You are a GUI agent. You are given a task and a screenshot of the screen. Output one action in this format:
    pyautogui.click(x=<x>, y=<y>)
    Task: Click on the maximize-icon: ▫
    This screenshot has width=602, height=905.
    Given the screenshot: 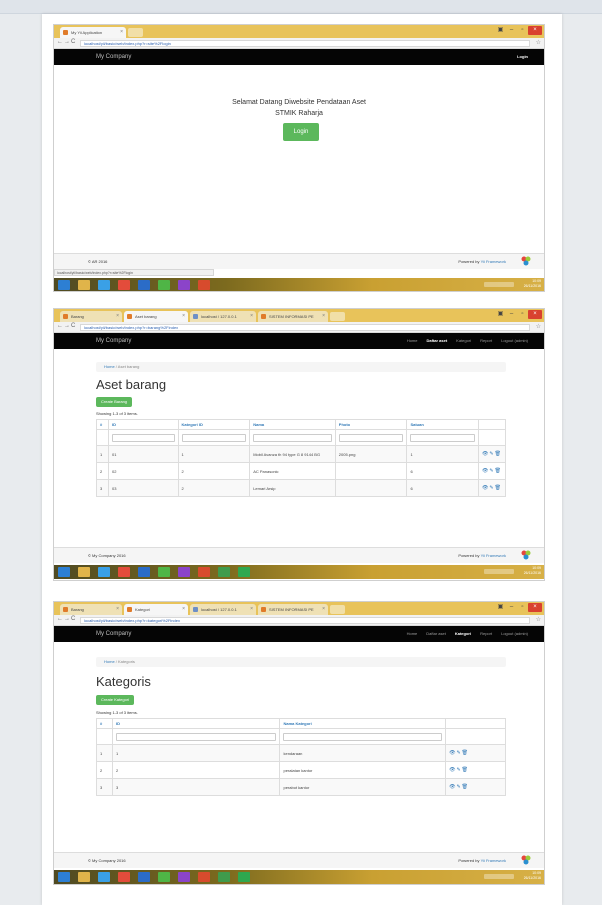 What is the action you would take?
    pyautogui.click(x=522, y=314)
    